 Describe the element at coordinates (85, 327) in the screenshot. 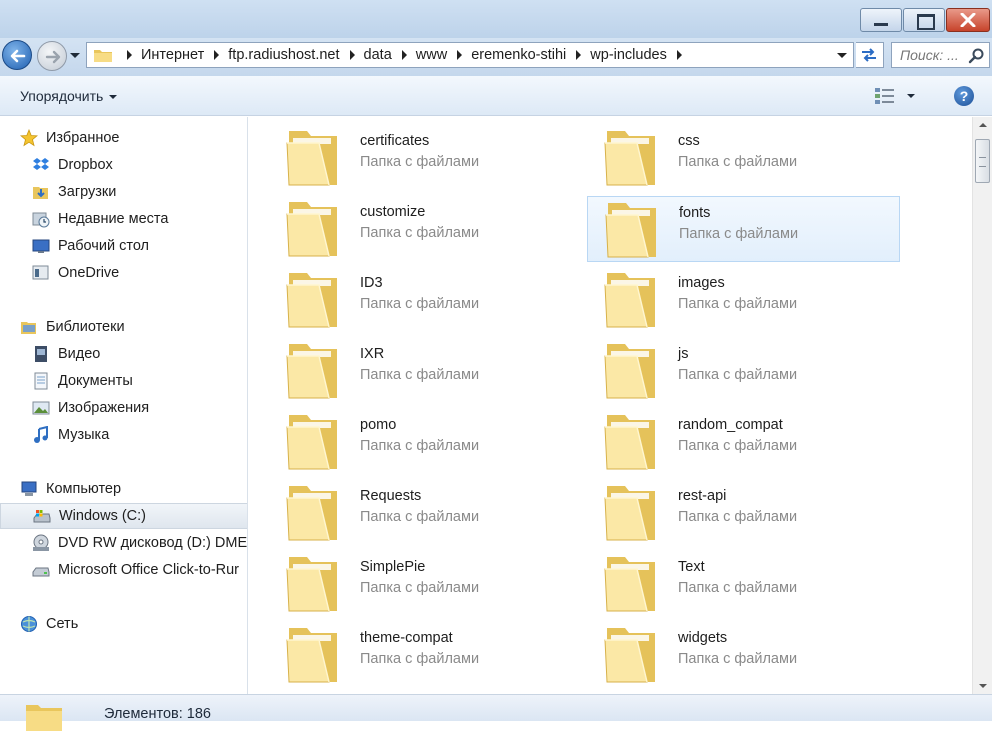

I see `sidebar-item-label: Библиотеки` at that location.